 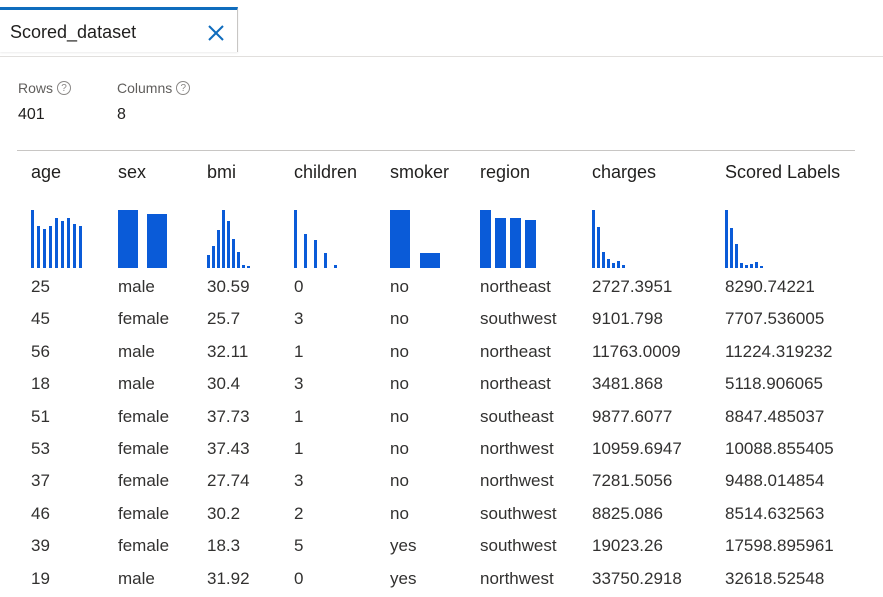 What do you see at coordinates (782, 172) in the screenshot?
I see `column-header: Scored Labels` at bounding box center [782, 172].